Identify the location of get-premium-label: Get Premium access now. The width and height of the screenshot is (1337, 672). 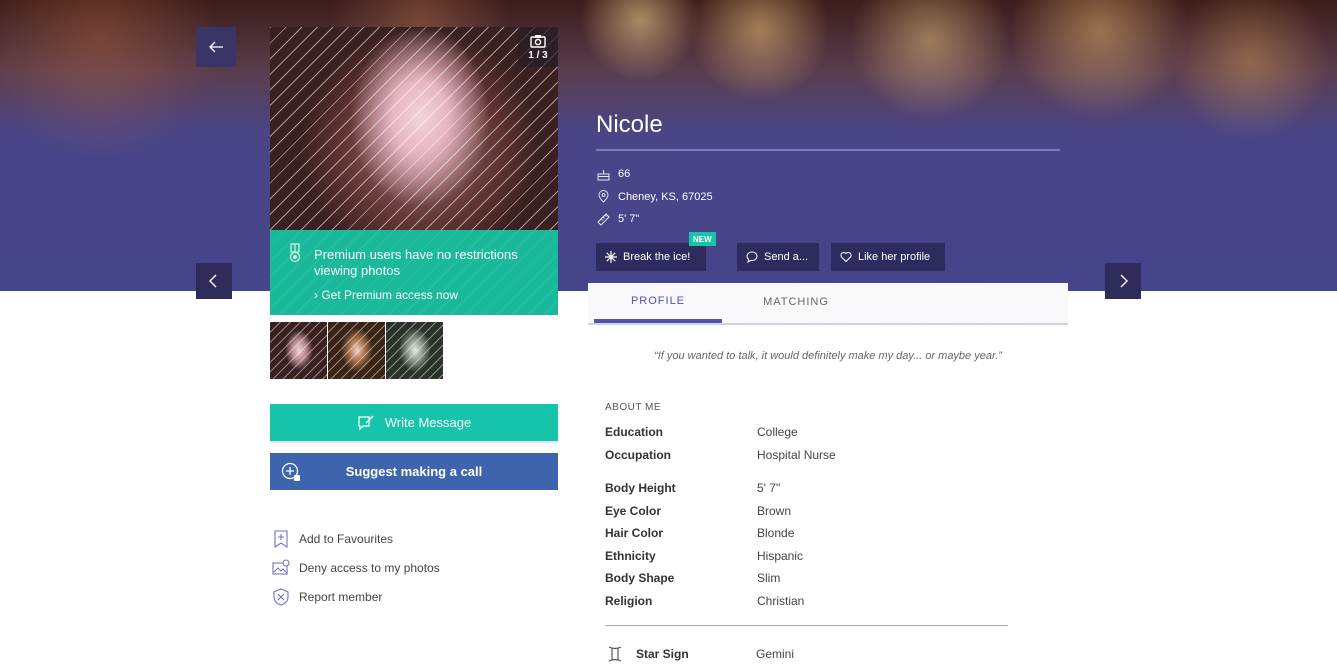
(390, 295).